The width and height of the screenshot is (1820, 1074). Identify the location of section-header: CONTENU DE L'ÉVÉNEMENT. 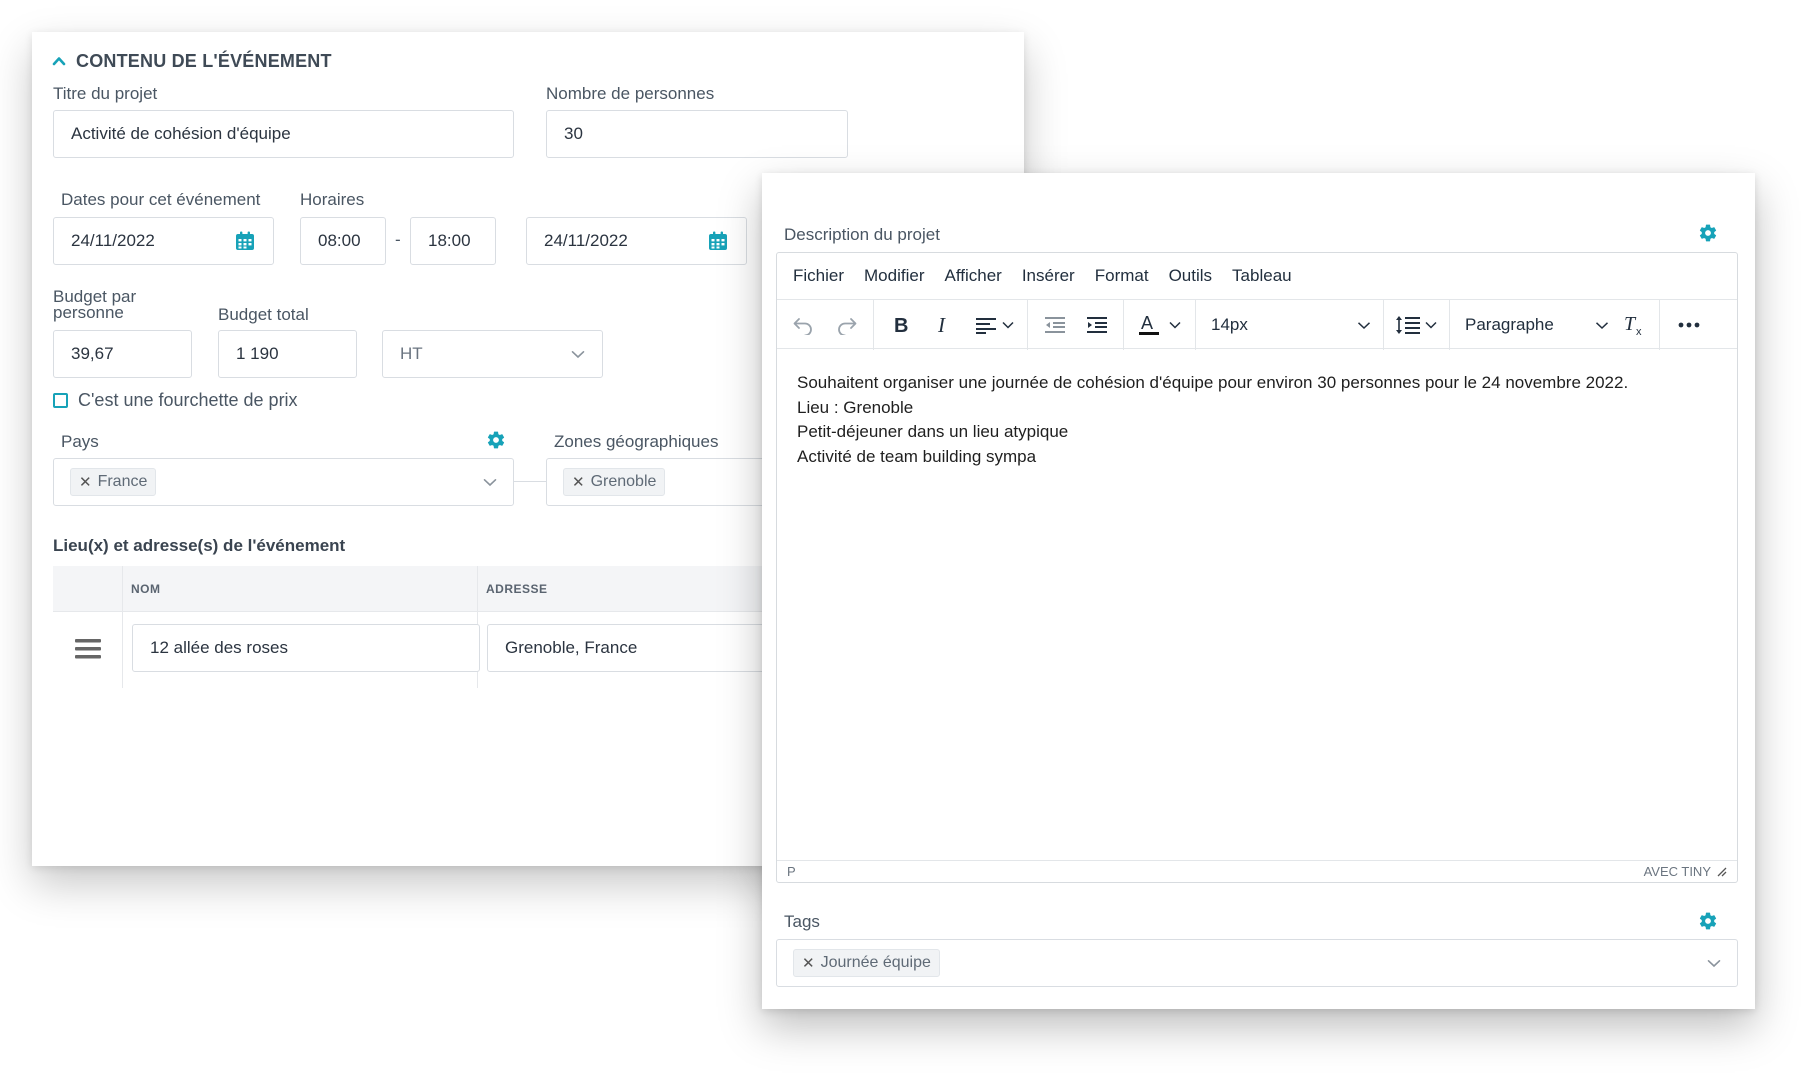
(192, 61).